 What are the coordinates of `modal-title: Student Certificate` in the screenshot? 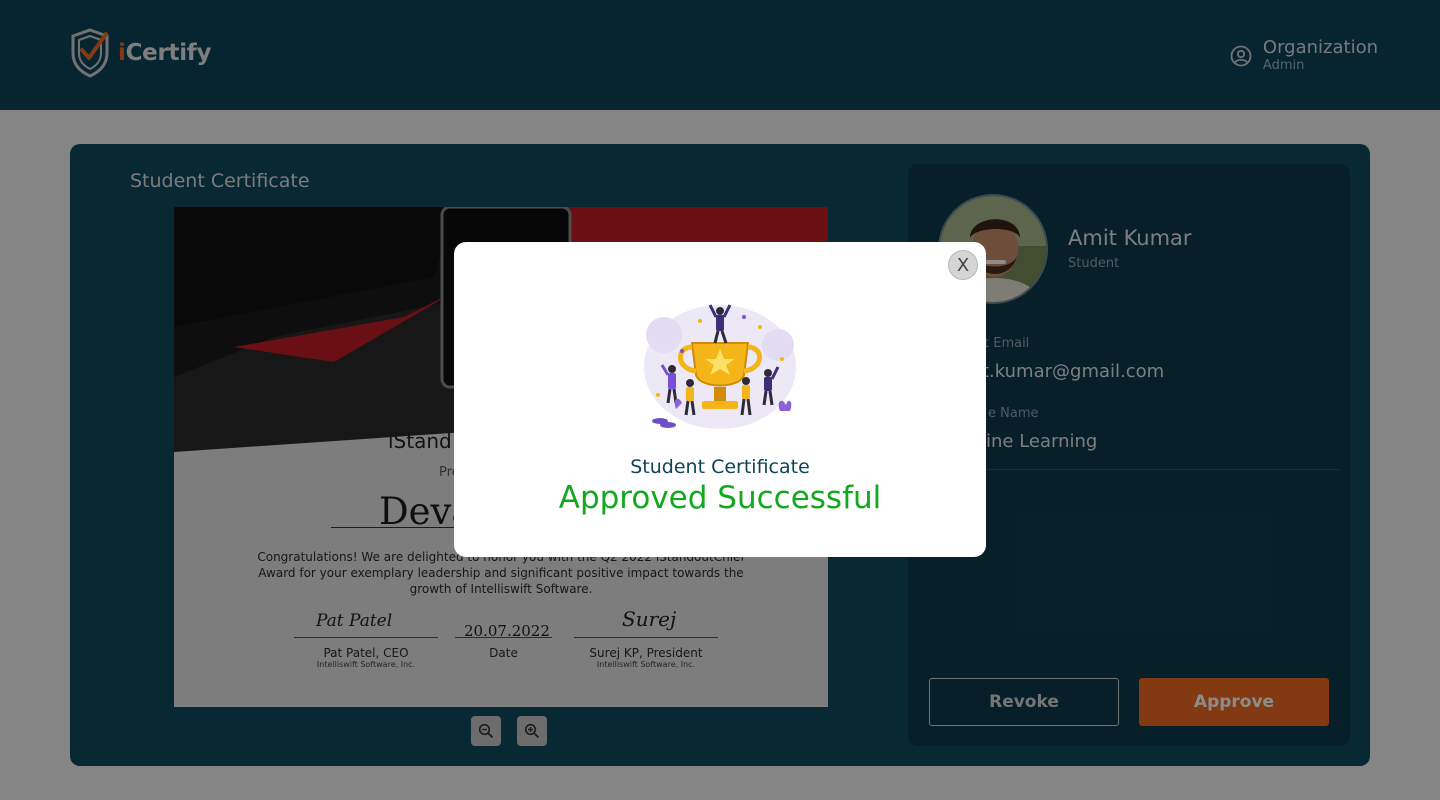 It's located at (720, 467).